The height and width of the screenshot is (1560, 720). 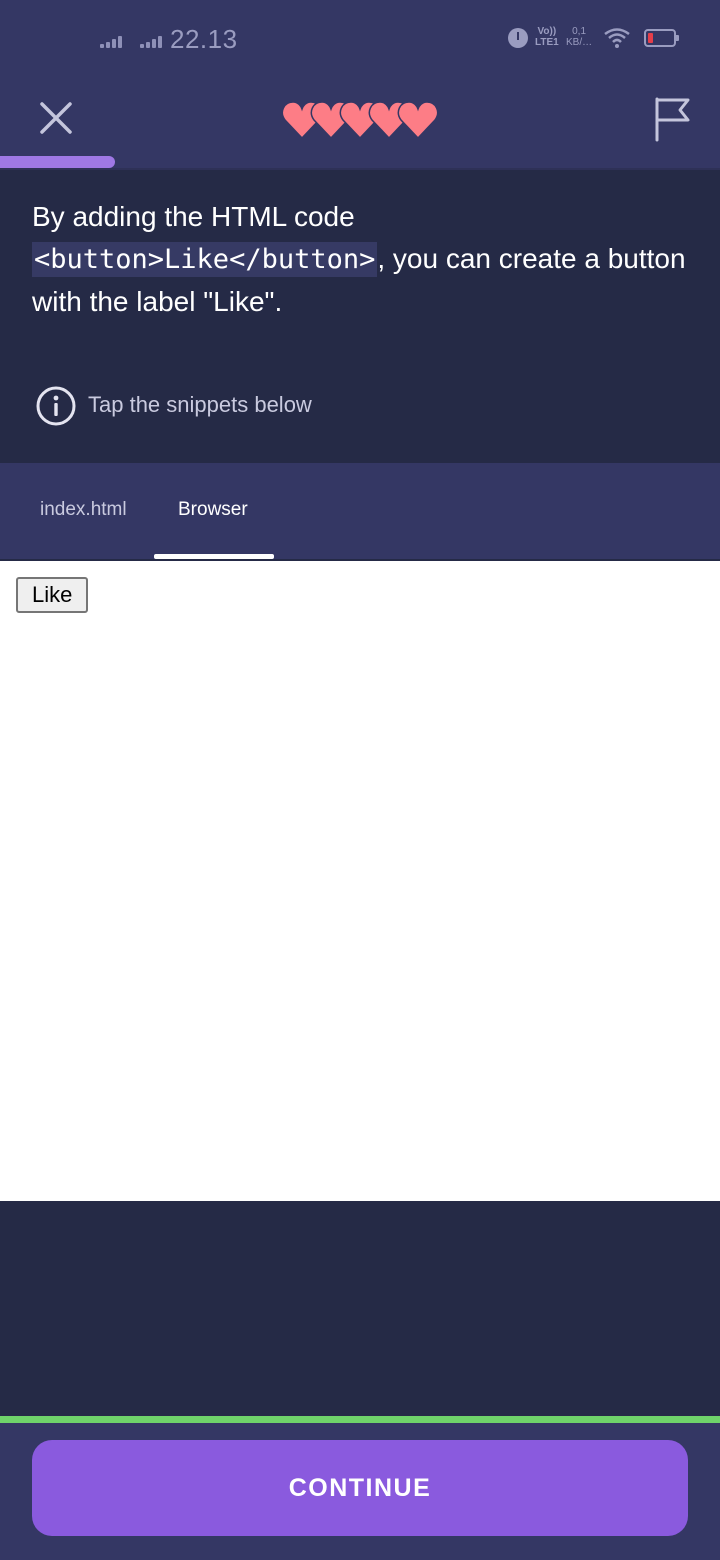 I want to click on report-flag-button, so click(x=672, y=119).